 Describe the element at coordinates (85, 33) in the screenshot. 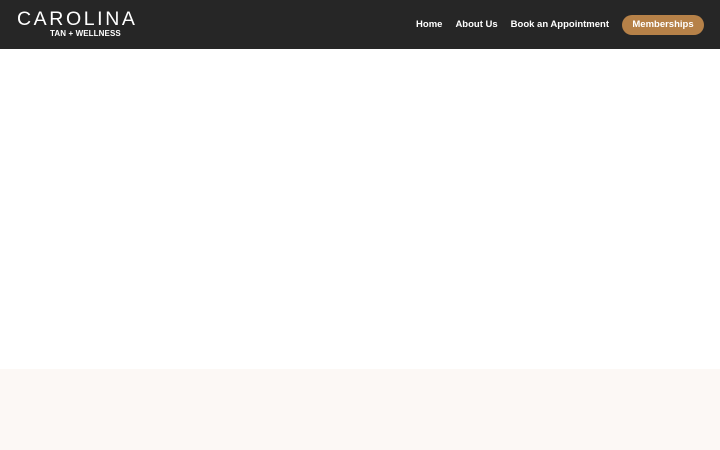

I see `logo-subtitle: TAN + WELLNESS` at that location.